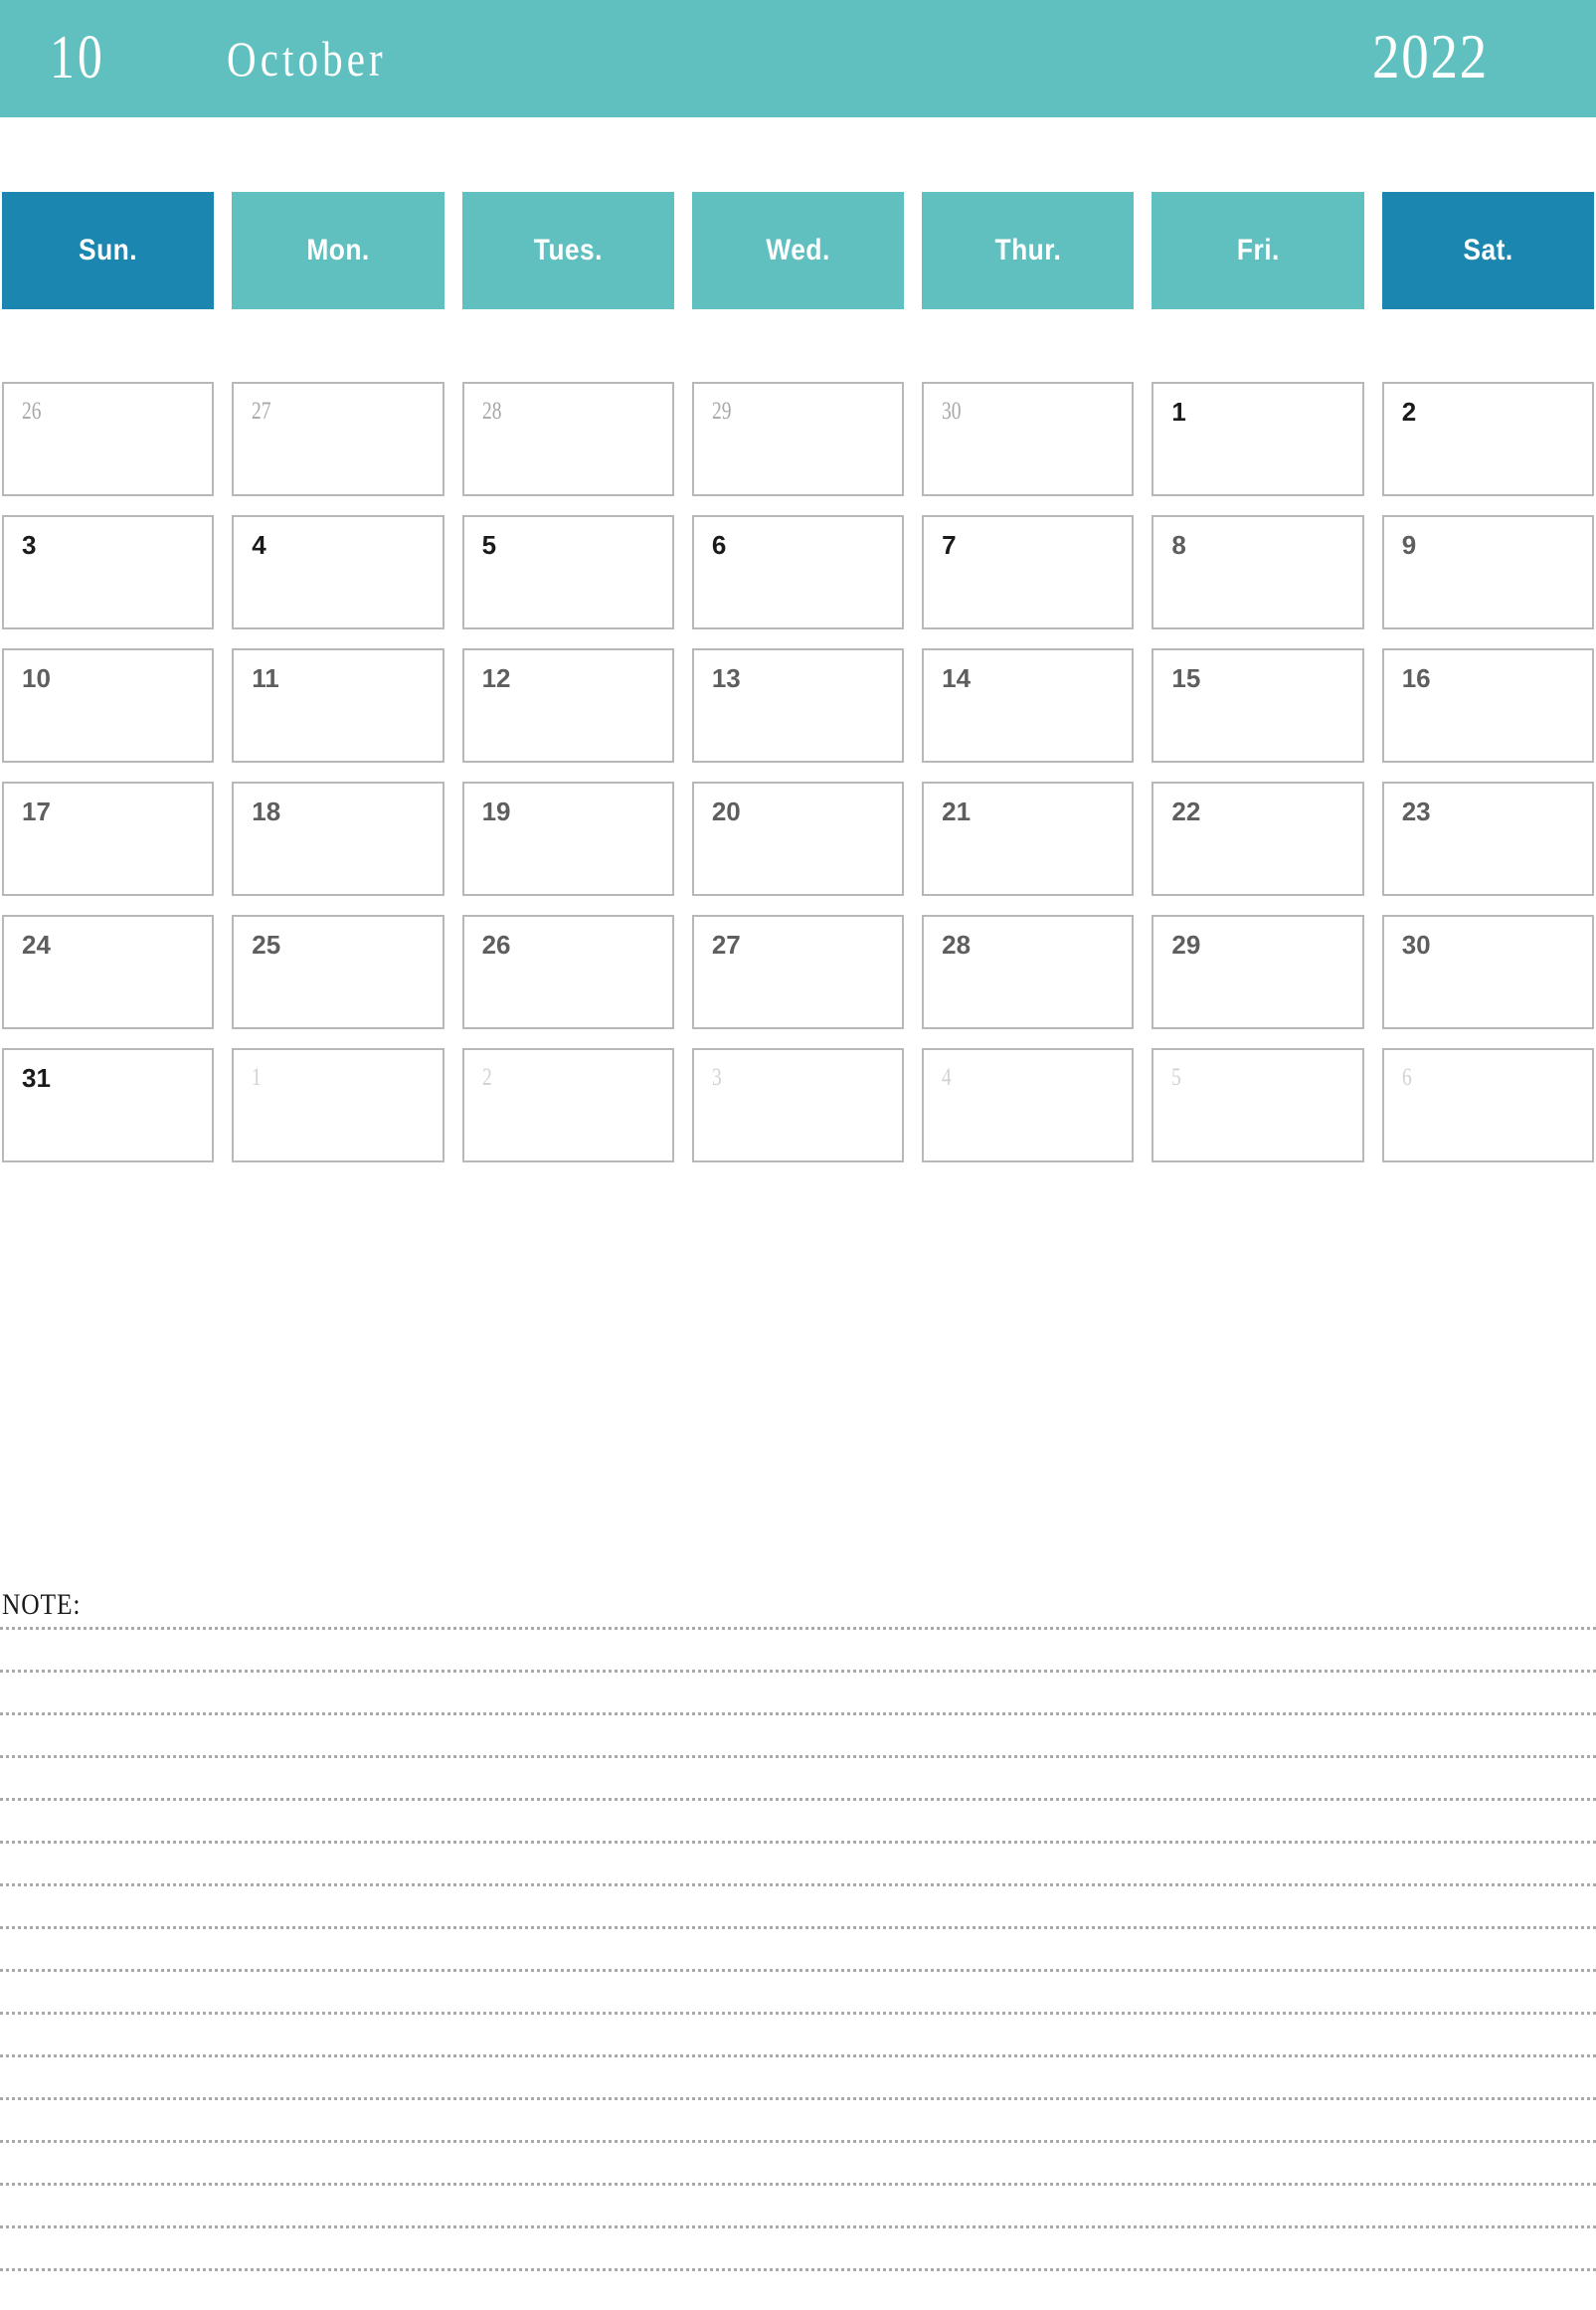  What do you see at coordinates (1258, 250) in the screenshot?
I see `weekday-header-cell-5: Fri.` at bounding box center [1258, 250].